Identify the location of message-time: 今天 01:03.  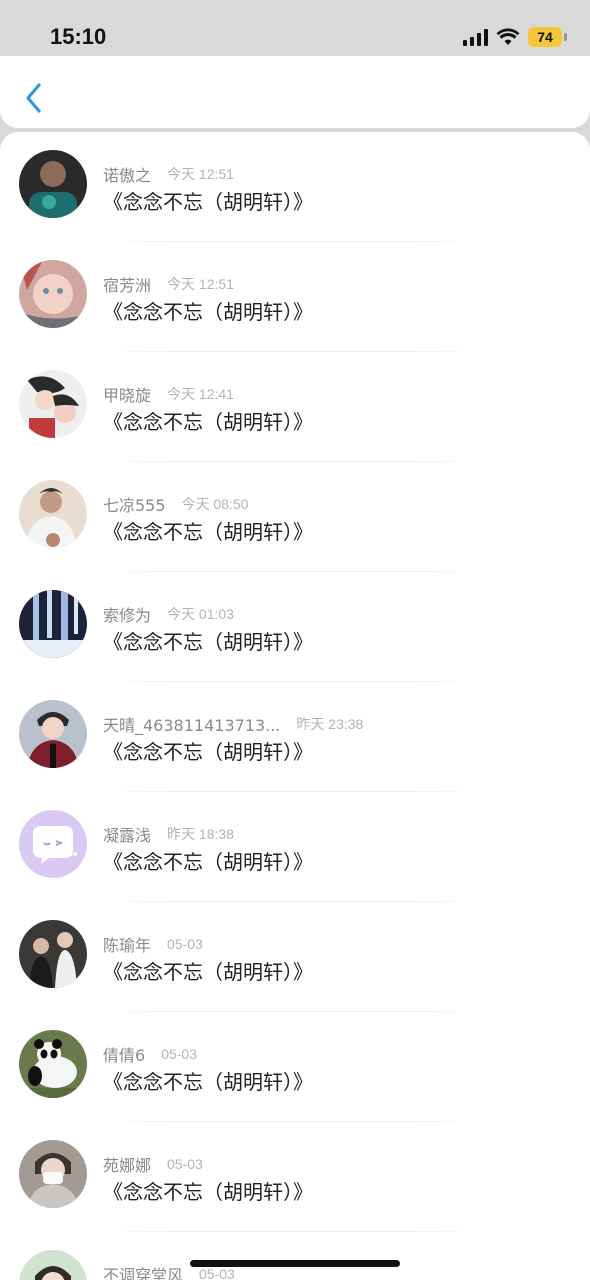
(200, 614).